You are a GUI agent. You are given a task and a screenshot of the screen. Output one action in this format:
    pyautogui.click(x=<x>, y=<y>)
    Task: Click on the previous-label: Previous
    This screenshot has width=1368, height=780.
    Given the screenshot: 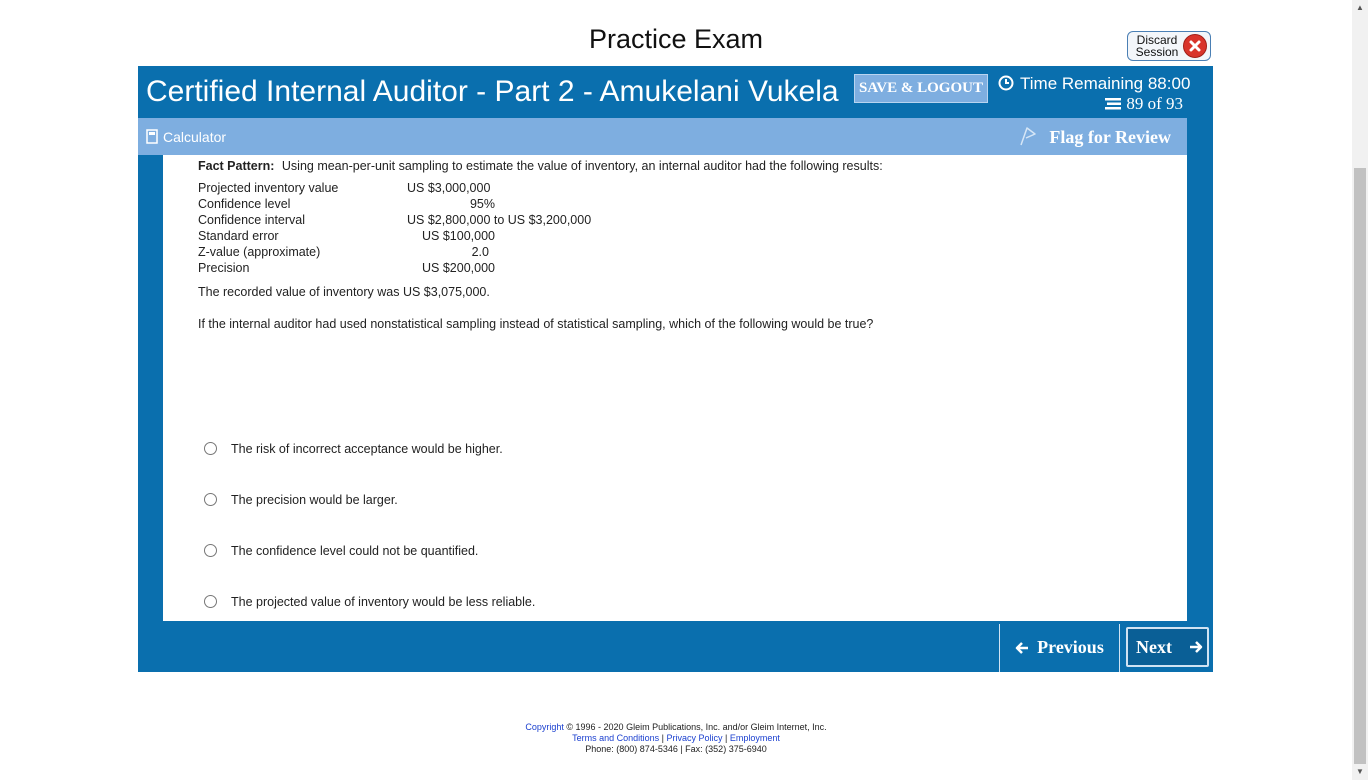 What is the action you would take?
    pyautogui.click(x=1070, y=647)
    